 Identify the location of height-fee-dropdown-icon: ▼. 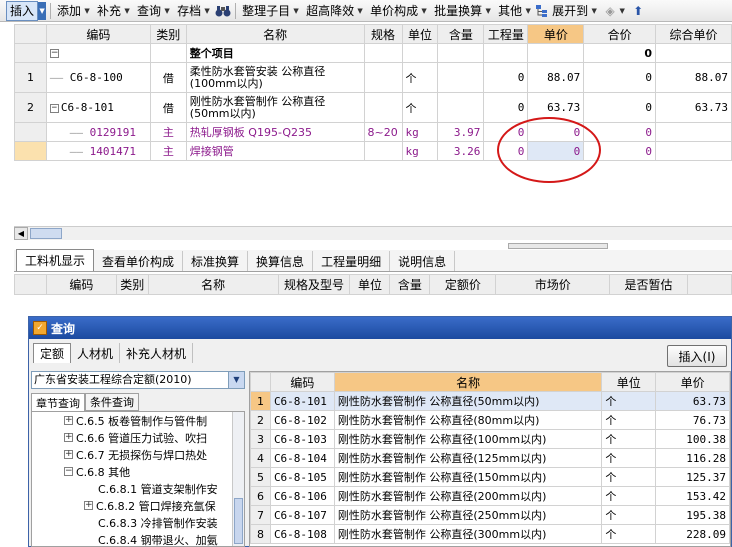
(360, 11).